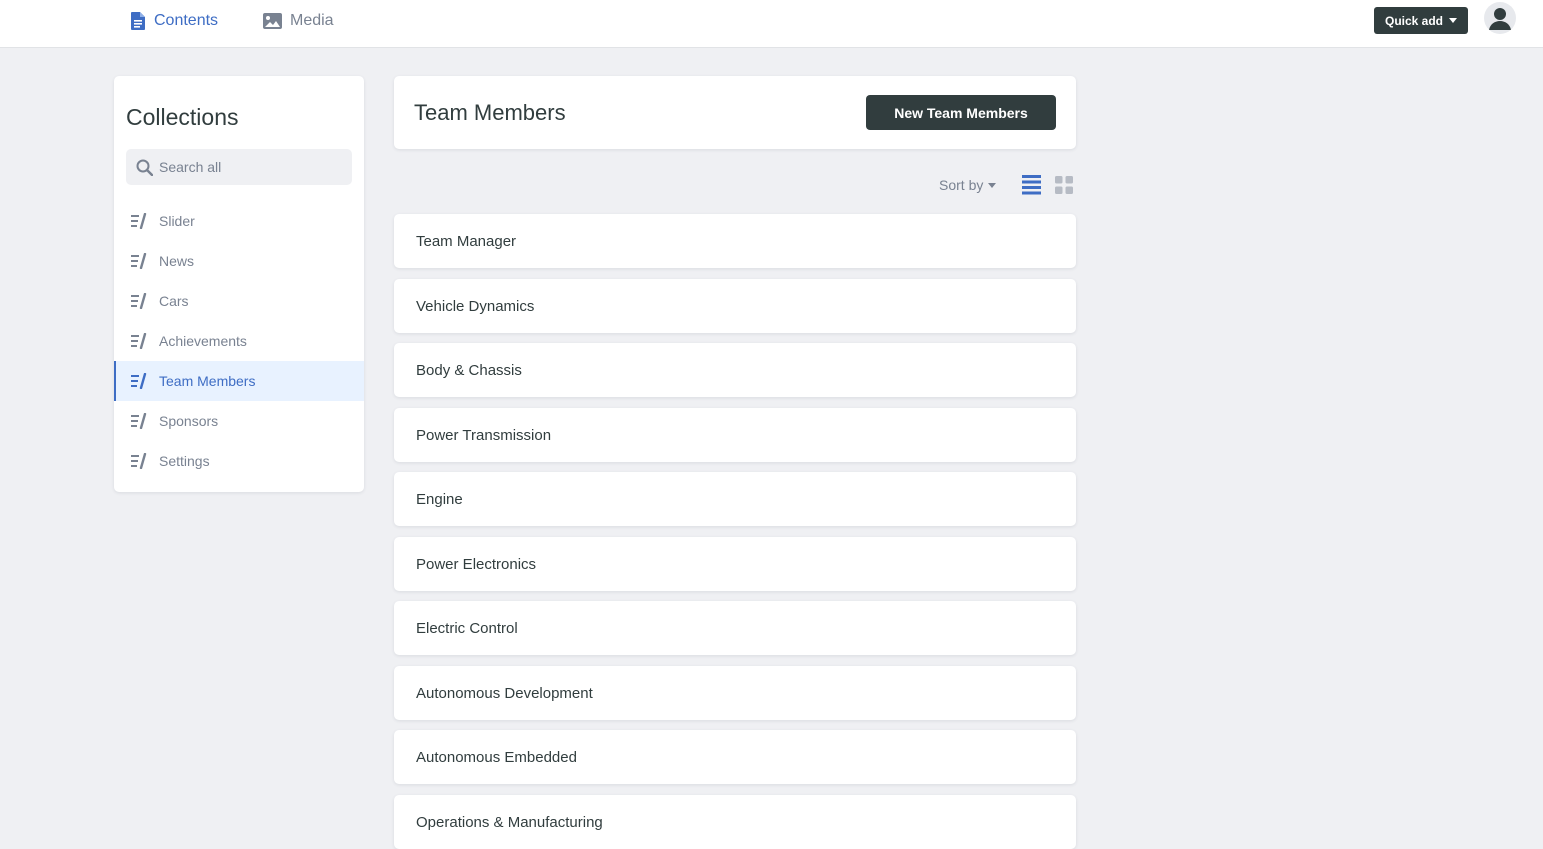 The width and height of the screenshot is (1543, 849). Describe the element at coordinates (735, 822) in the screenshot. I see `list-item: Operations & Manufacturing` at that location.